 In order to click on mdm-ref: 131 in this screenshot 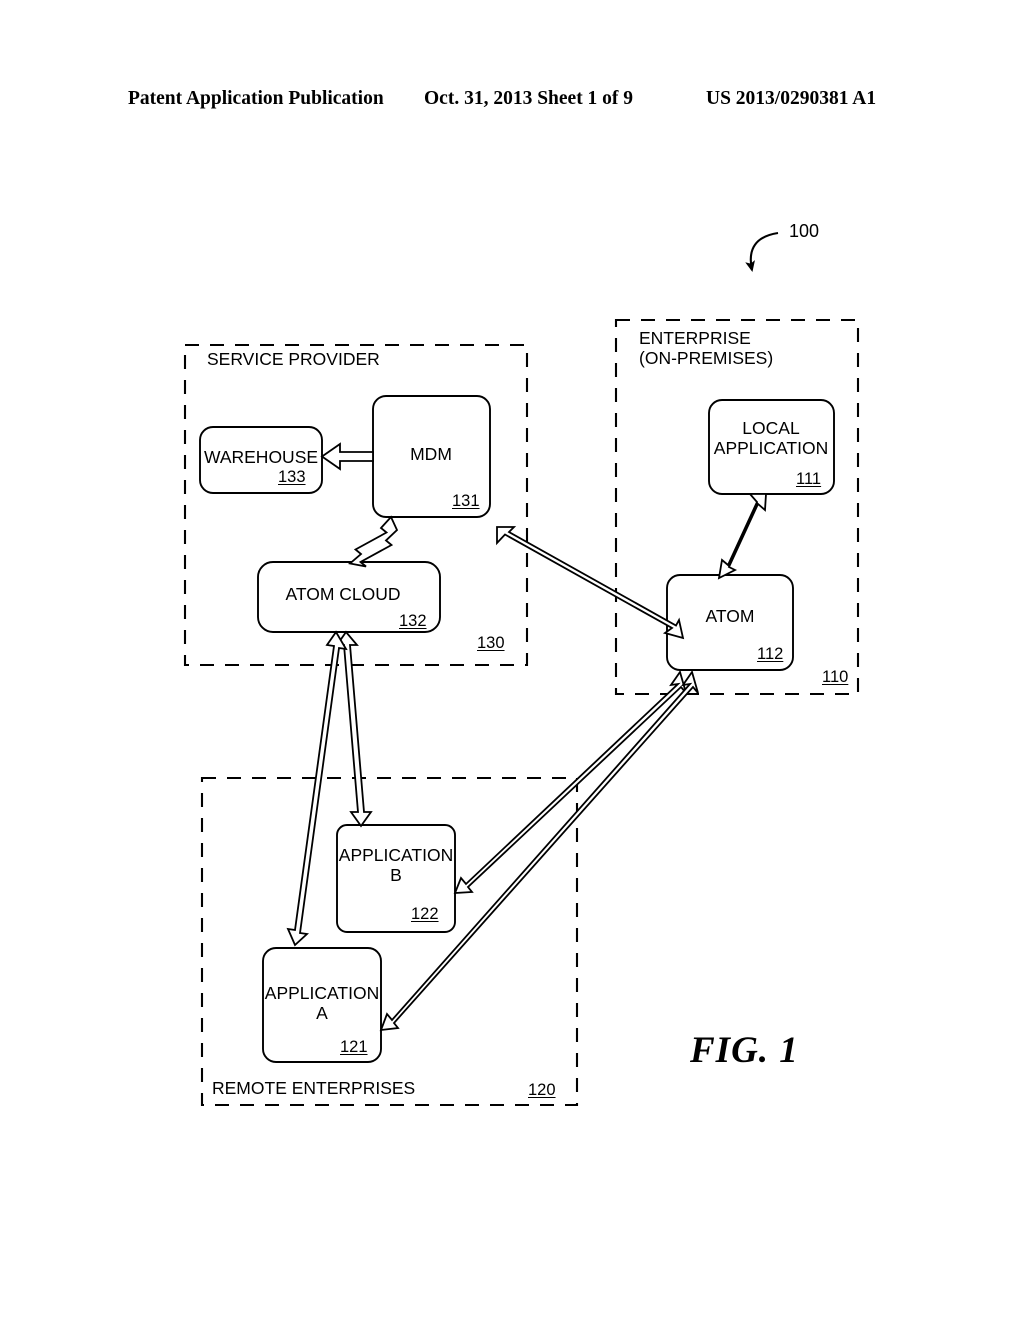, I will do `click(466, 501)`.